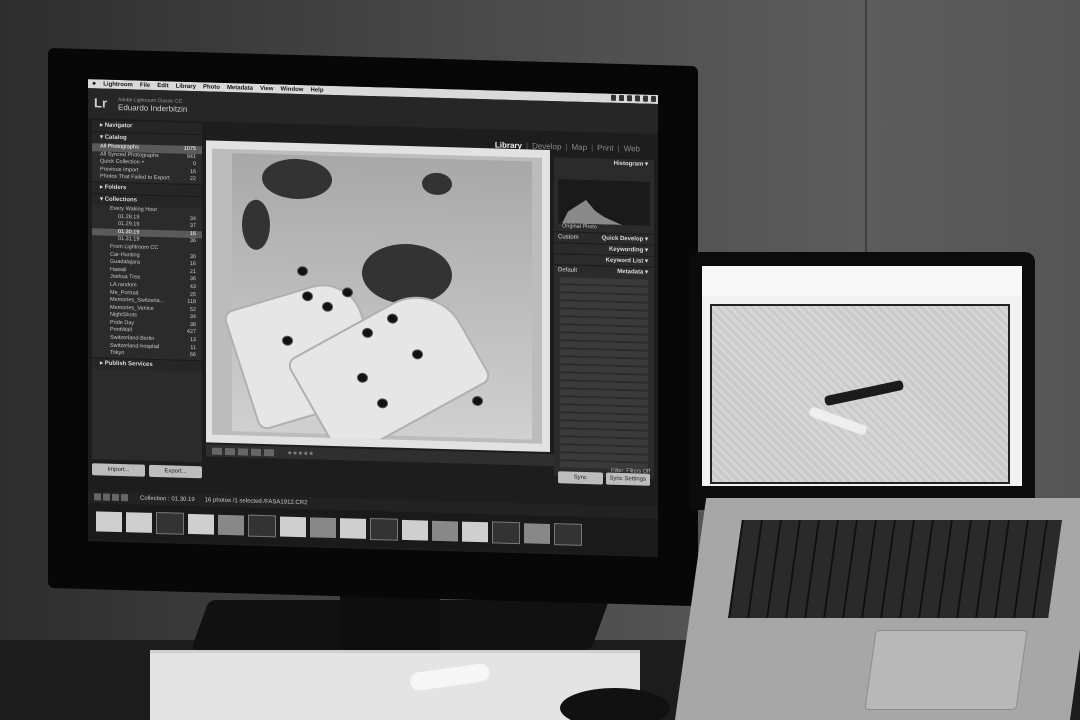 The width and height of the screenshot is (1080, 720). Describe the element at coordinates (604, 163) in the screenshot. I see `histogram-header: Histogram ▾` at that location.